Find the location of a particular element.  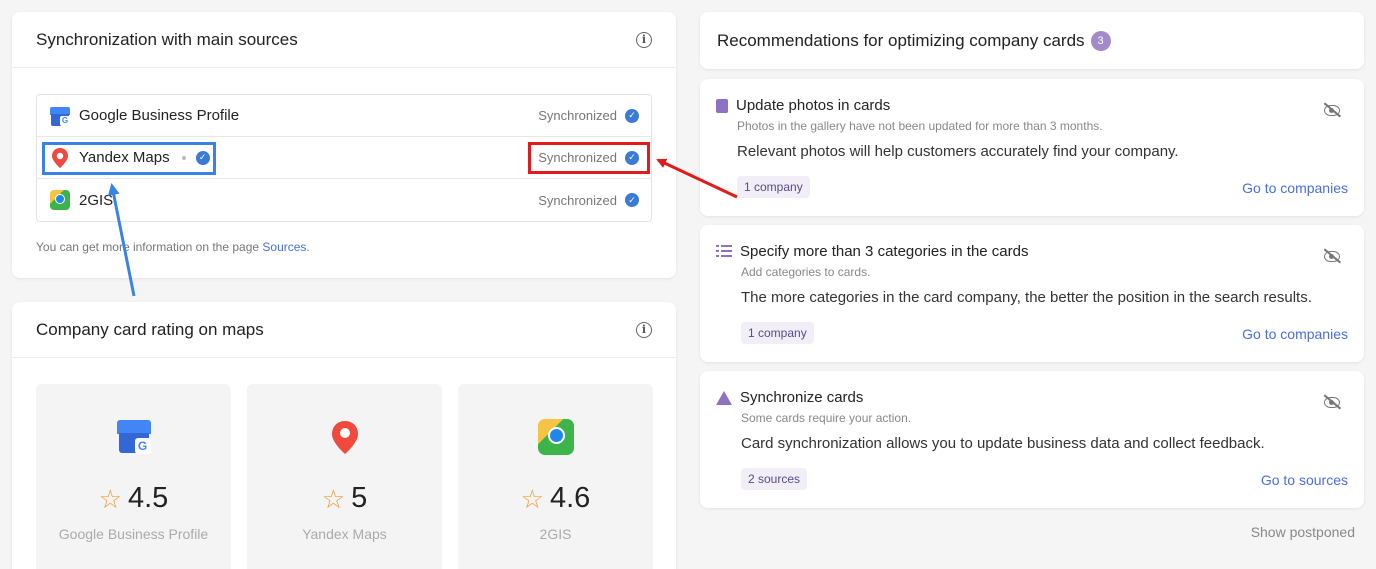

sync-card-title: Synchronization with main sources is located at coordinates (167, 39).